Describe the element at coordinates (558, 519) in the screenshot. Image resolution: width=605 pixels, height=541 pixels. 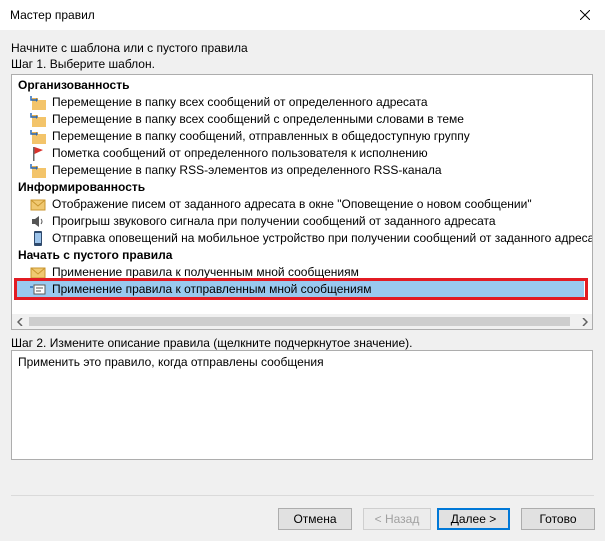
I see `finish-button: Готово` at that location.